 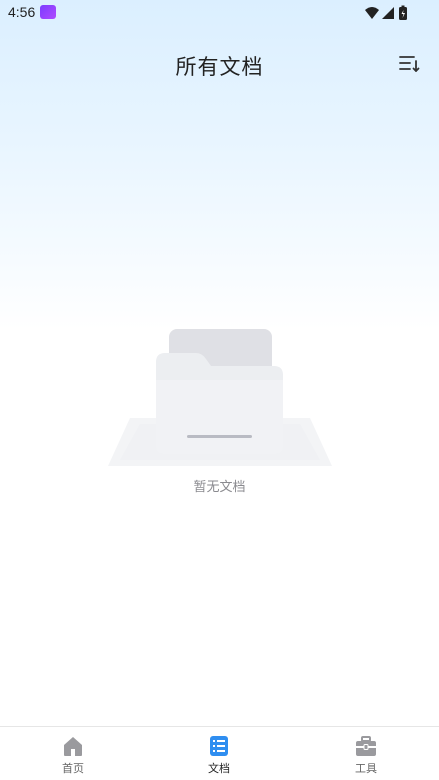 I want to click on status-time: 4:56, so click(x=22, y=12).